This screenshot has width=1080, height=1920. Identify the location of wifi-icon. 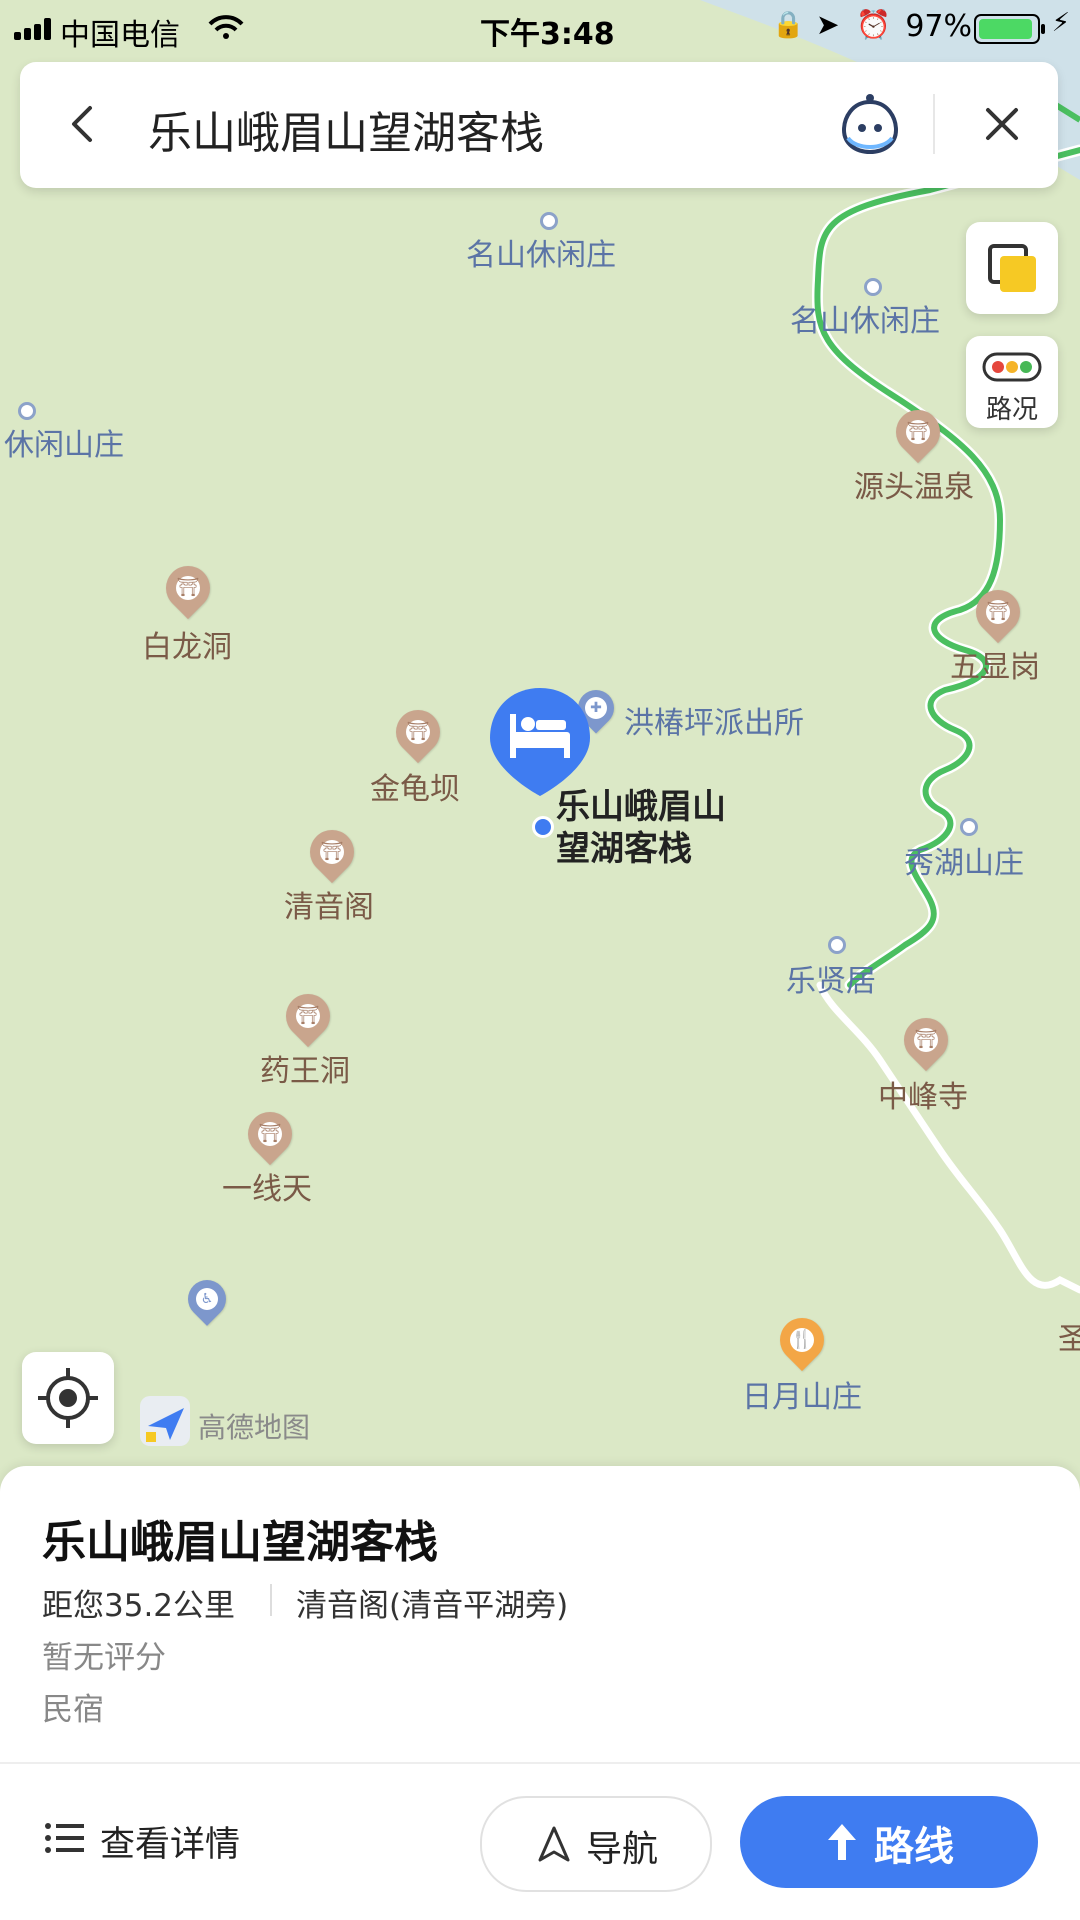
(226, 27).